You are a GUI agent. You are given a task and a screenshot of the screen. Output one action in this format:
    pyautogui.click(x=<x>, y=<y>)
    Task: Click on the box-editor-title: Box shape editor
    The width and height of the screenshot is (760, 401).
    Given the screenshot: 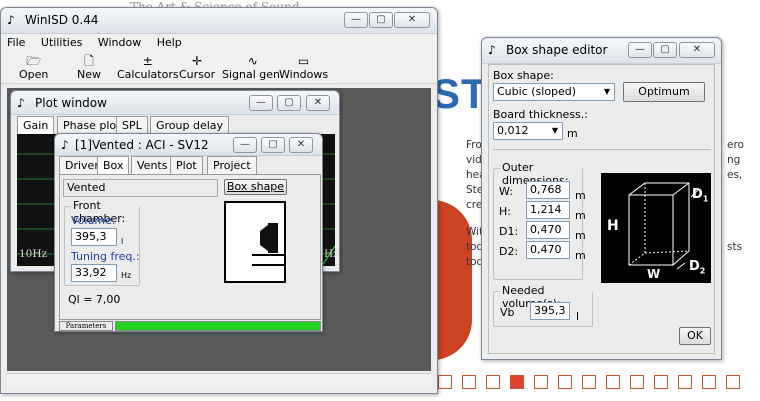 What is the action you would take?
    pyautogui.click(x=557, y=50)
    